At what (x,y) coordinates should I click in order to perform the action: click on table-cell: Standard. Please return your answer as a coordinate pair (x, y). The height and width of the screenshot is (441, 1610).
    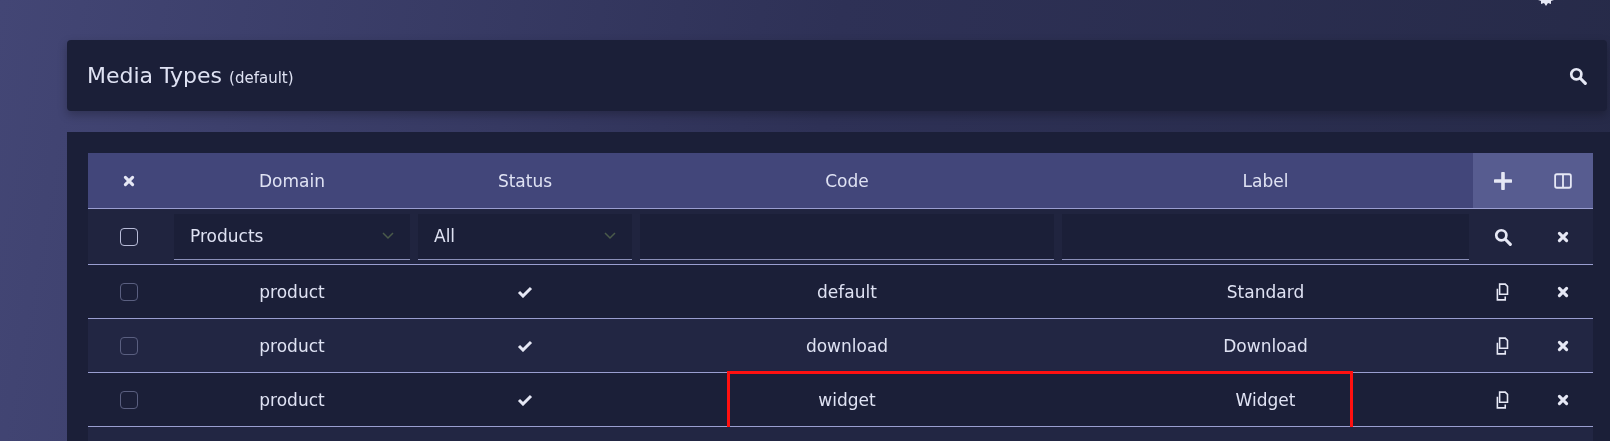
    Looking at the image, I should click on (1265, 291).